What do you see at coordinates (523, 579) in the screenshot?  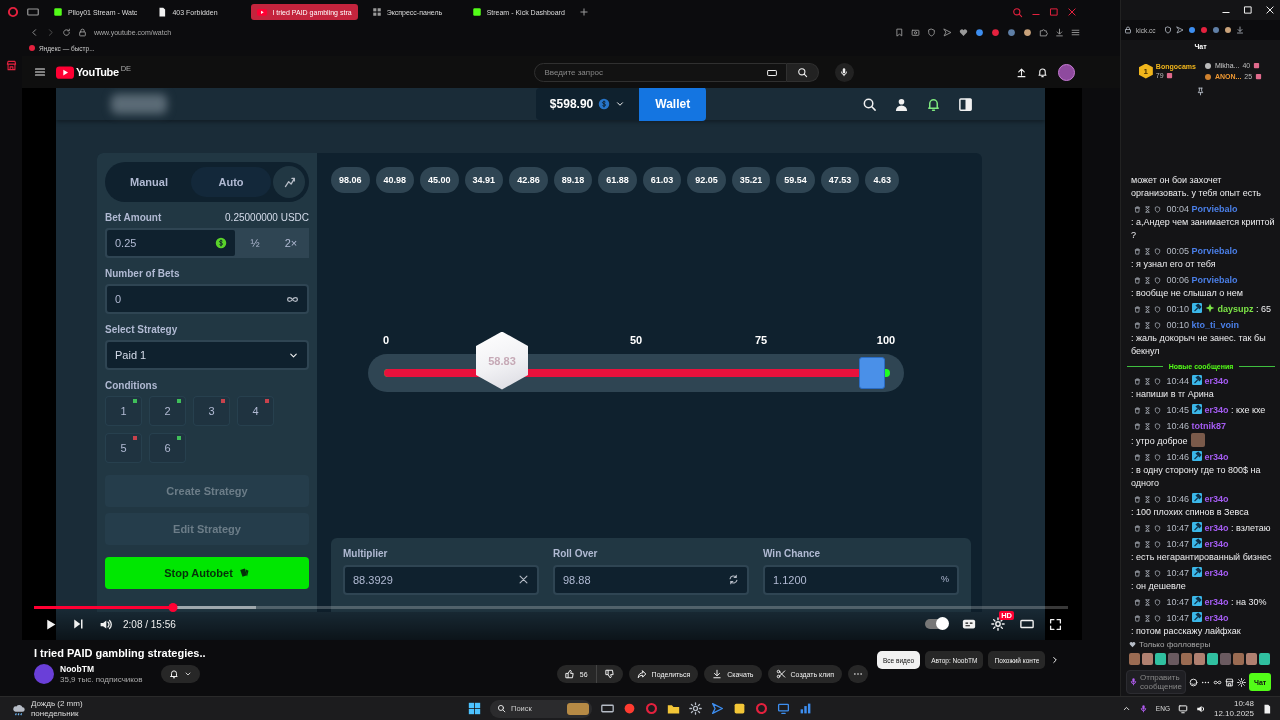 I see `clear-icon` at bounding box center [523, 579].